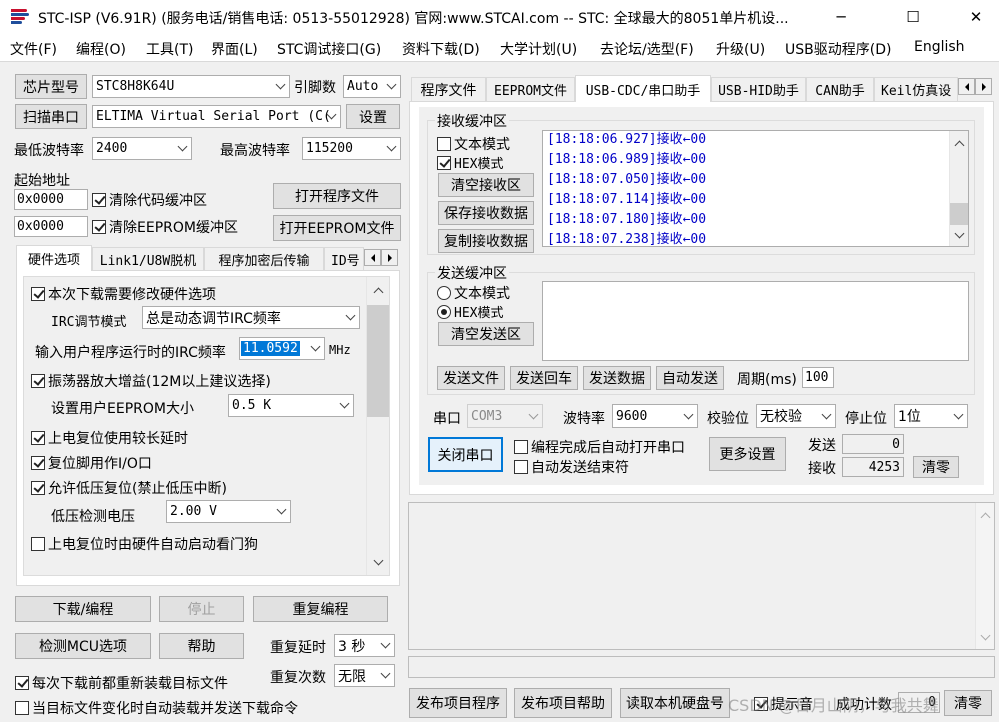  What do you see at coordinates (101, 49) in the screenshot?
I see `menu-program: 编程(O)` at bounding box center [101, 49].